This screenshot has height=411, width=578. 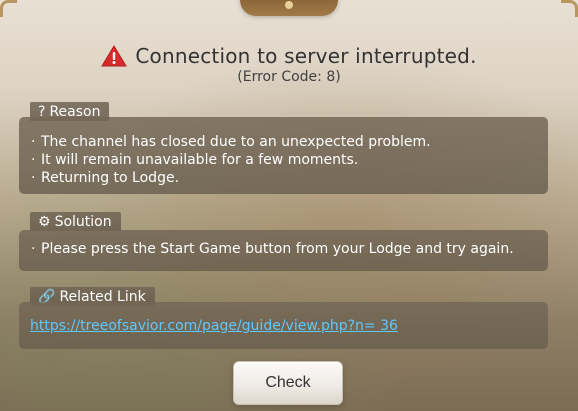 What do you see at coordinates (44, 222) in the screenshot?
I see `gear-icon: ⚙` at bounding box center [44, 222].